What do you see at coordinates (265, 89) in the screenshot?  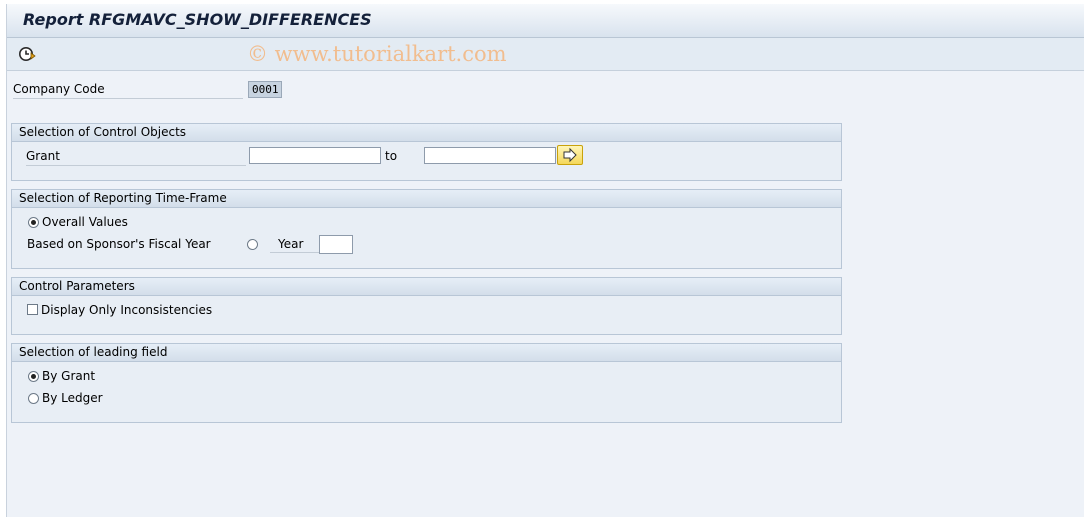 I see `company-code-field: 0001` at bounding box center [265, 89].